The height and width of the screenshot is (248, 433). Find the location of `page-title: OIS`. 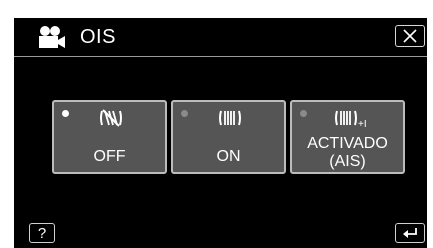

page-title: OIS is located at coordinates (98, 37).